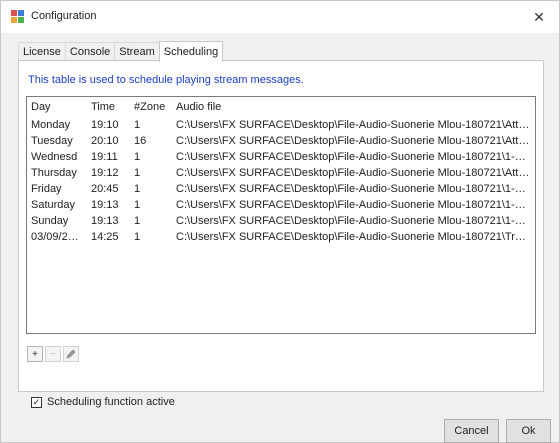 This screenshot has width=560, height=443. What do you see at coordinates (105, 237) in the screenshot?
I see `cell-time: 14:25` at bounding box center [105, 237].